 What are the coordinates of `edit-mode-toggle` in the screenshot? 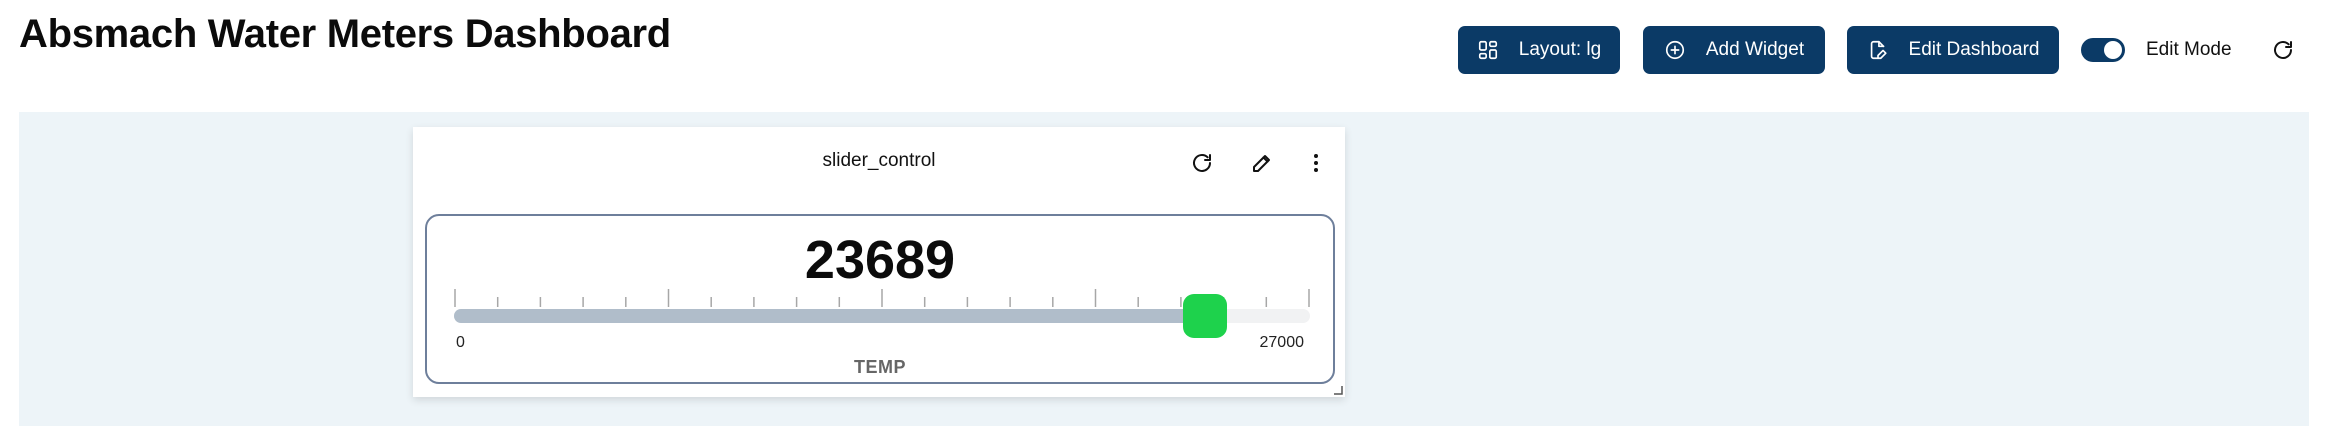 It's located at (2103, 50).